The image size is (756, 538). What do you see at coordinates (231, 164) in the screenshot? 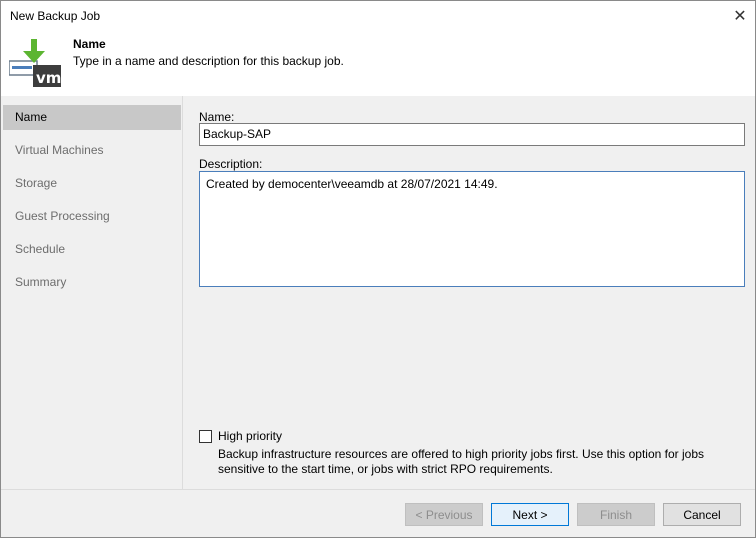
I see `description-label: Description:` at bounding box center [231, 164].